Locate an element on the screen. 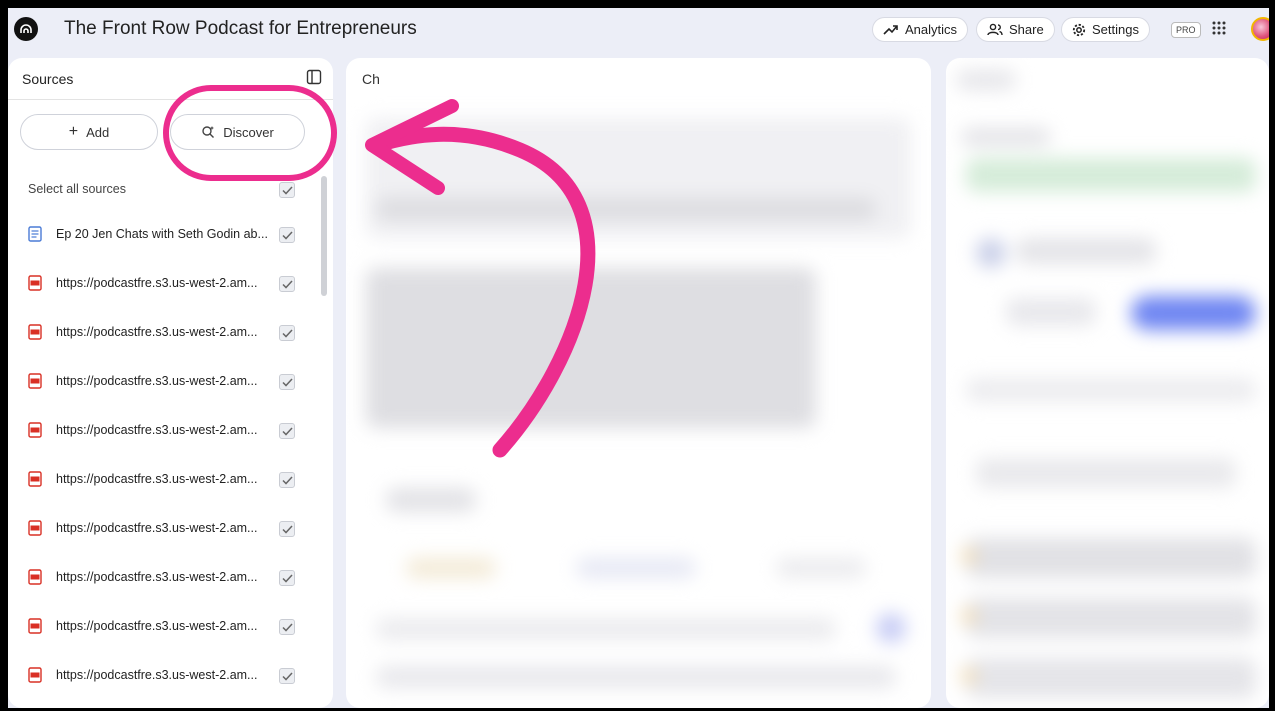 The image size is (1275, 711). trending-up-icon is located at coordinates (890, 29).